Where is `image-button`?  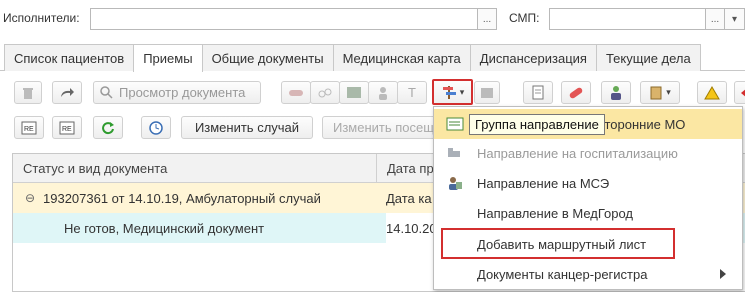
image-button is located at coordinates (354, 92).